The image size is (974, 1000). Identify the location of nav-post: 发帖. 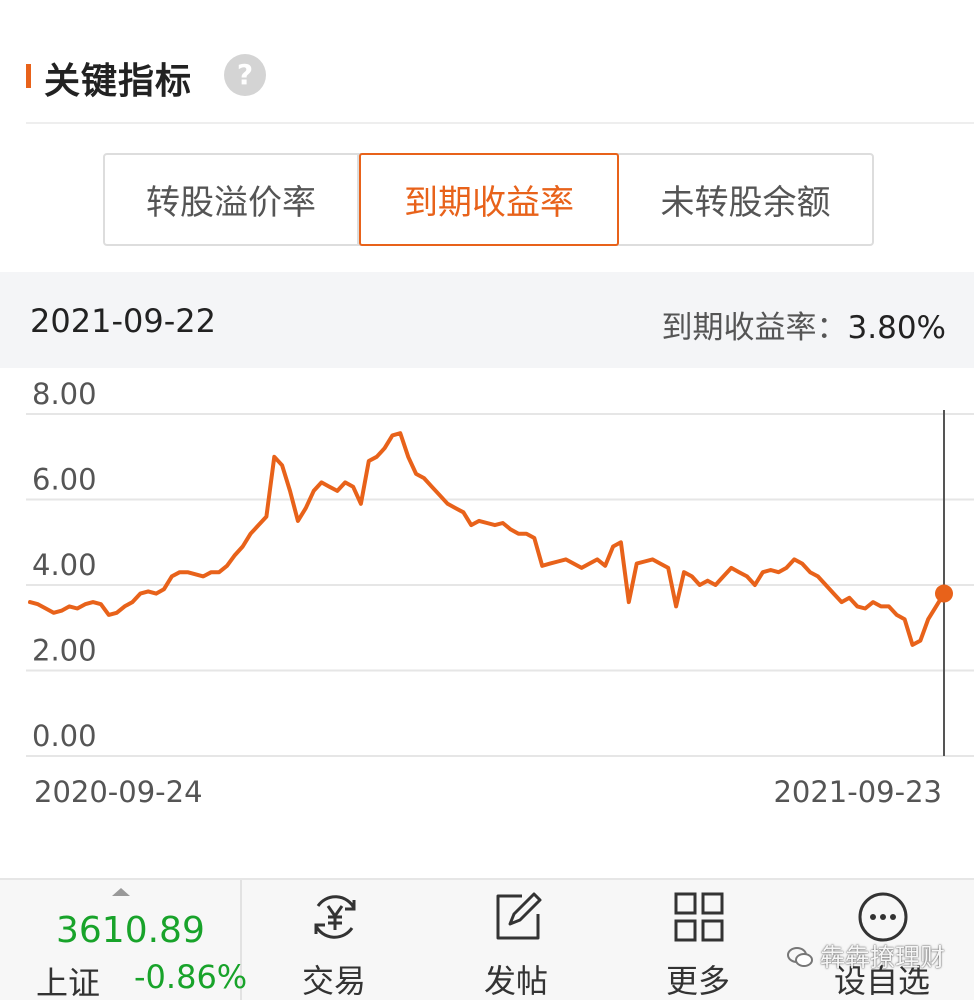
(516, 940).